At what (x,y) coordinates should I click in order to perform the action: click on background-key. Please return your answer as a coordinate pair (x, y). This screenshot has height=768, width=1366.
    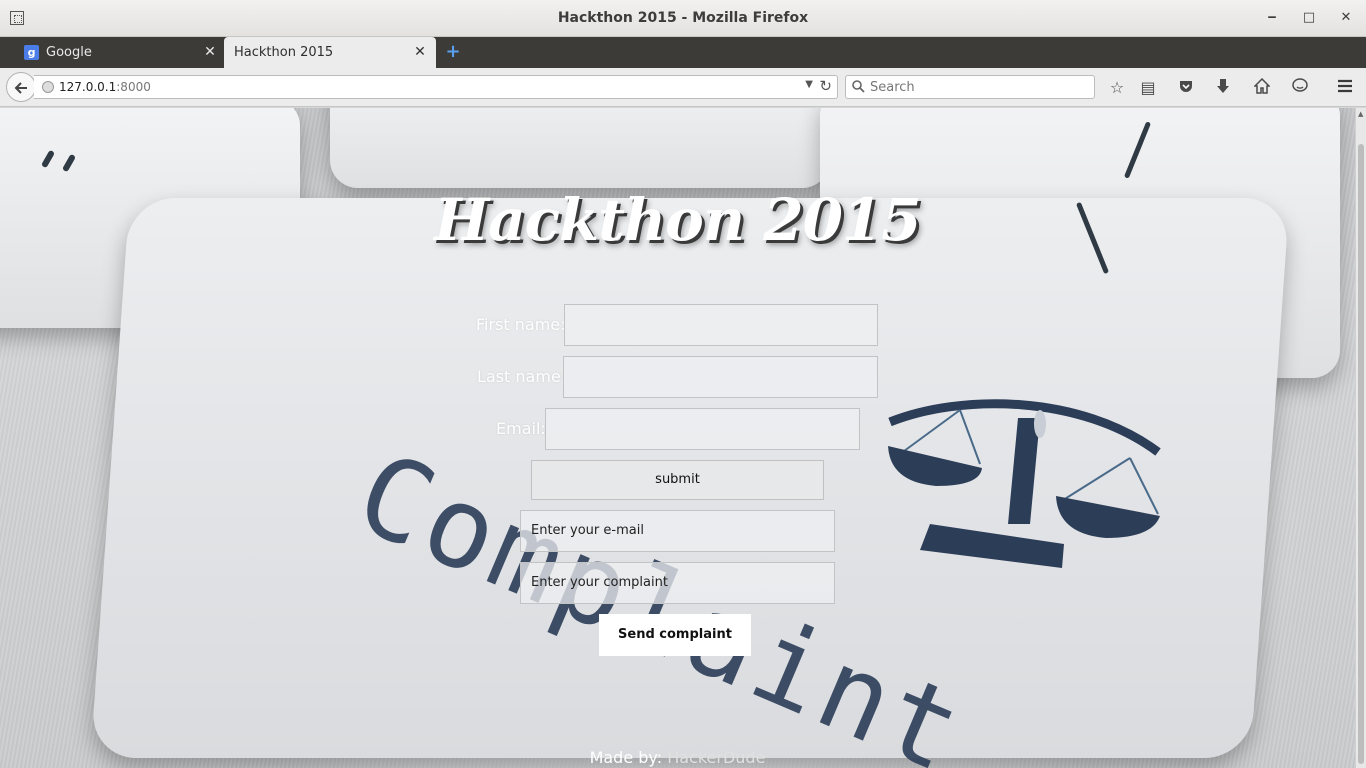
    Looking at the image, I should click on (580, 148).